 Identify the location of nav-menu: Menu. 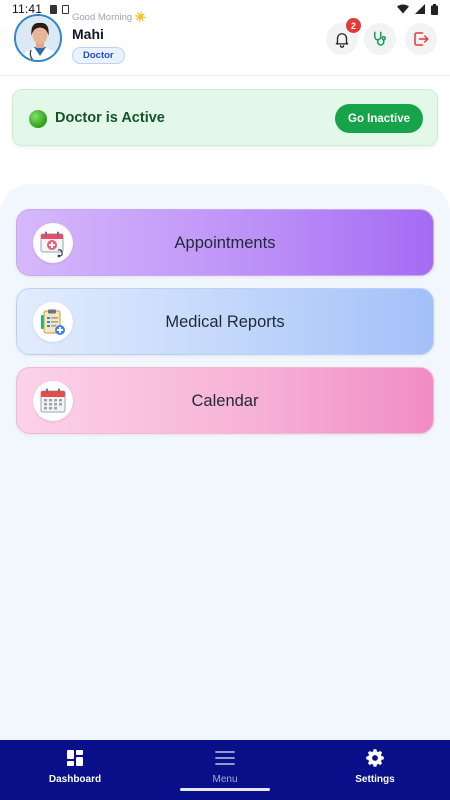
(225, 770).